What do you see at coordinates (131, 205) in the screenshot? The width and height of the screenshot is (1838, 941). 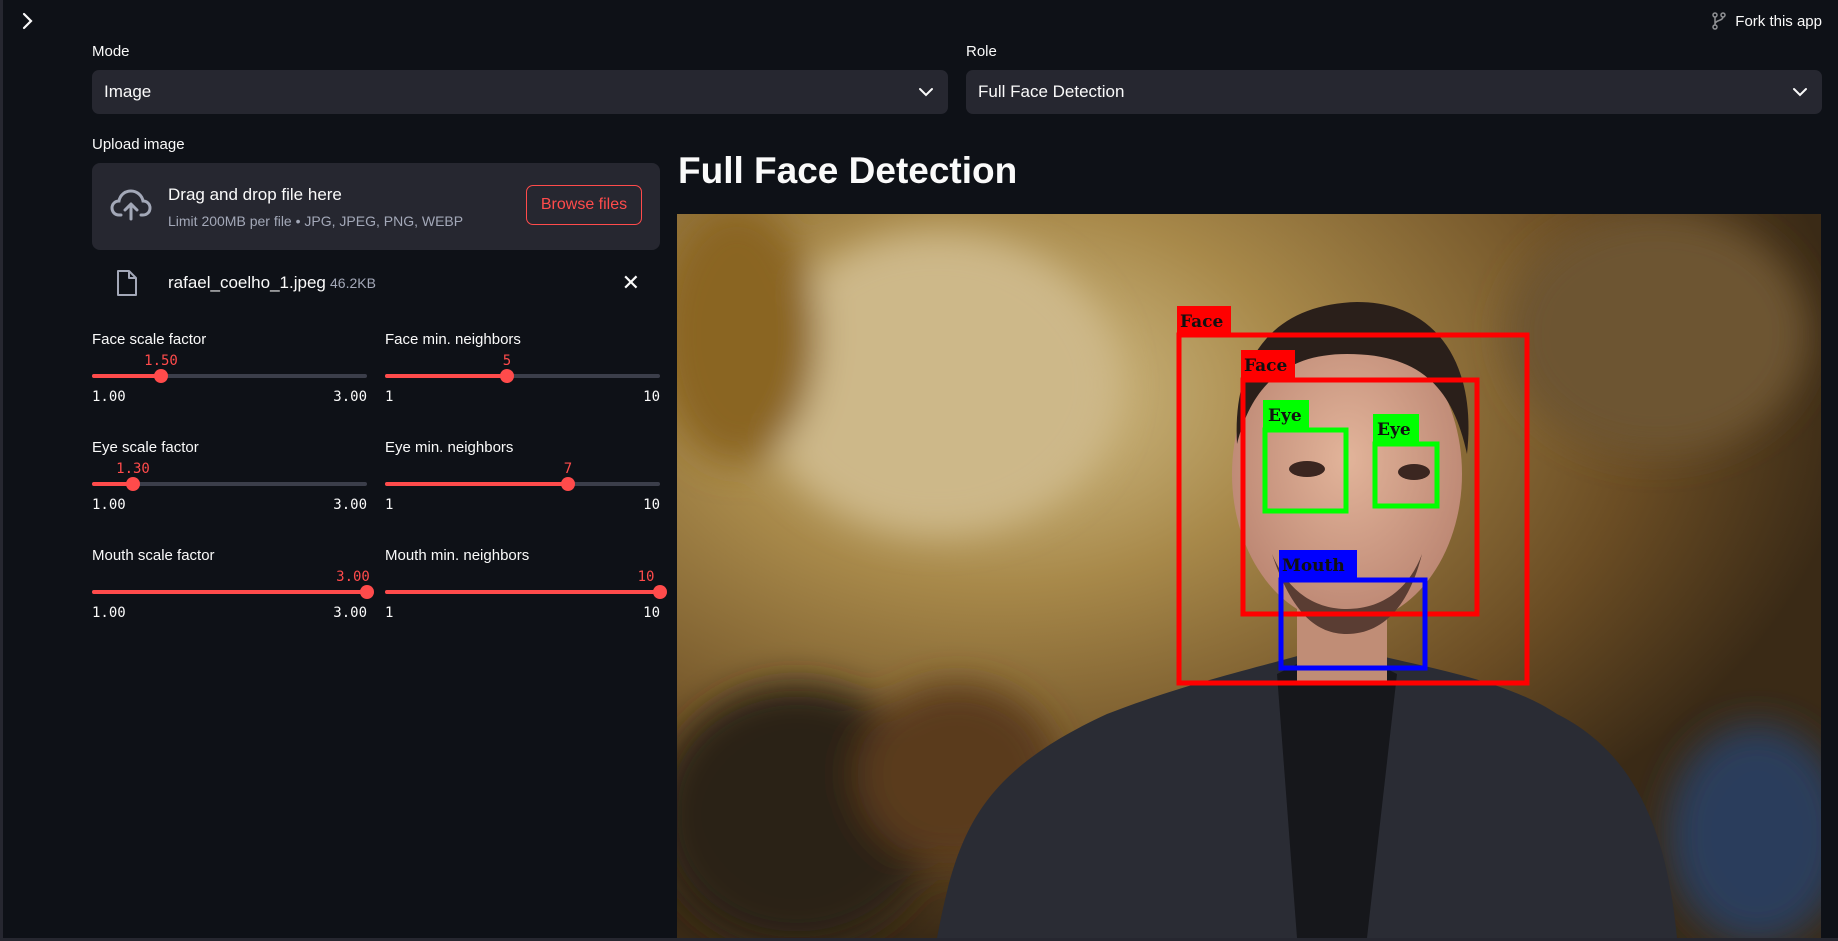 I see `cloud-upload-icon` at bounding box center [131, 205].